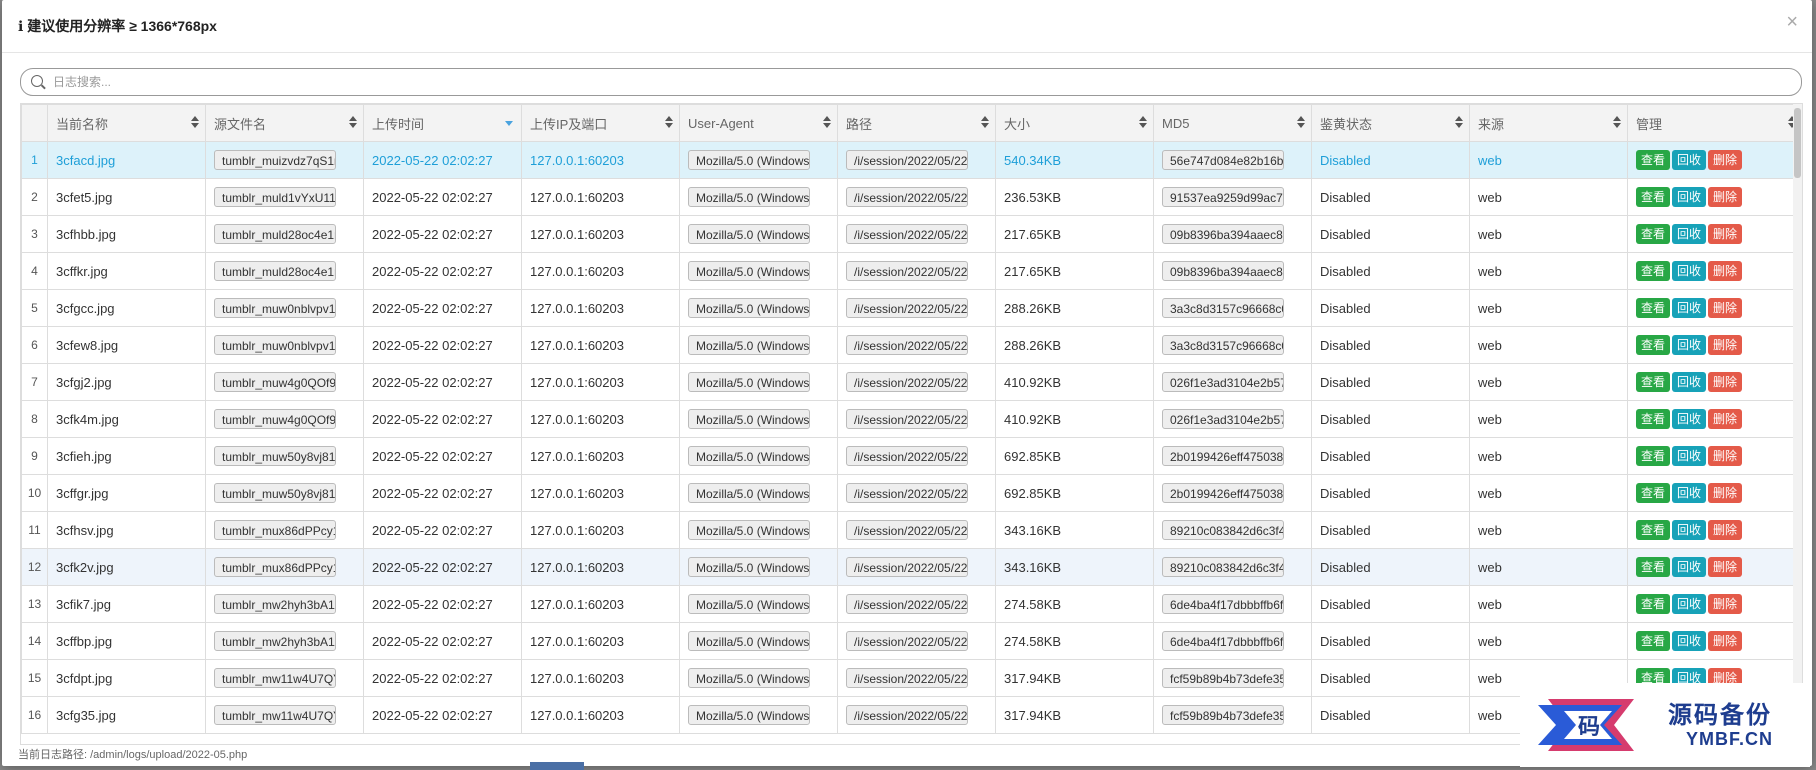  Describe the element at coordinates (442, 123) in the screenshot. I see `column-header-time: 上传时间` at that location.